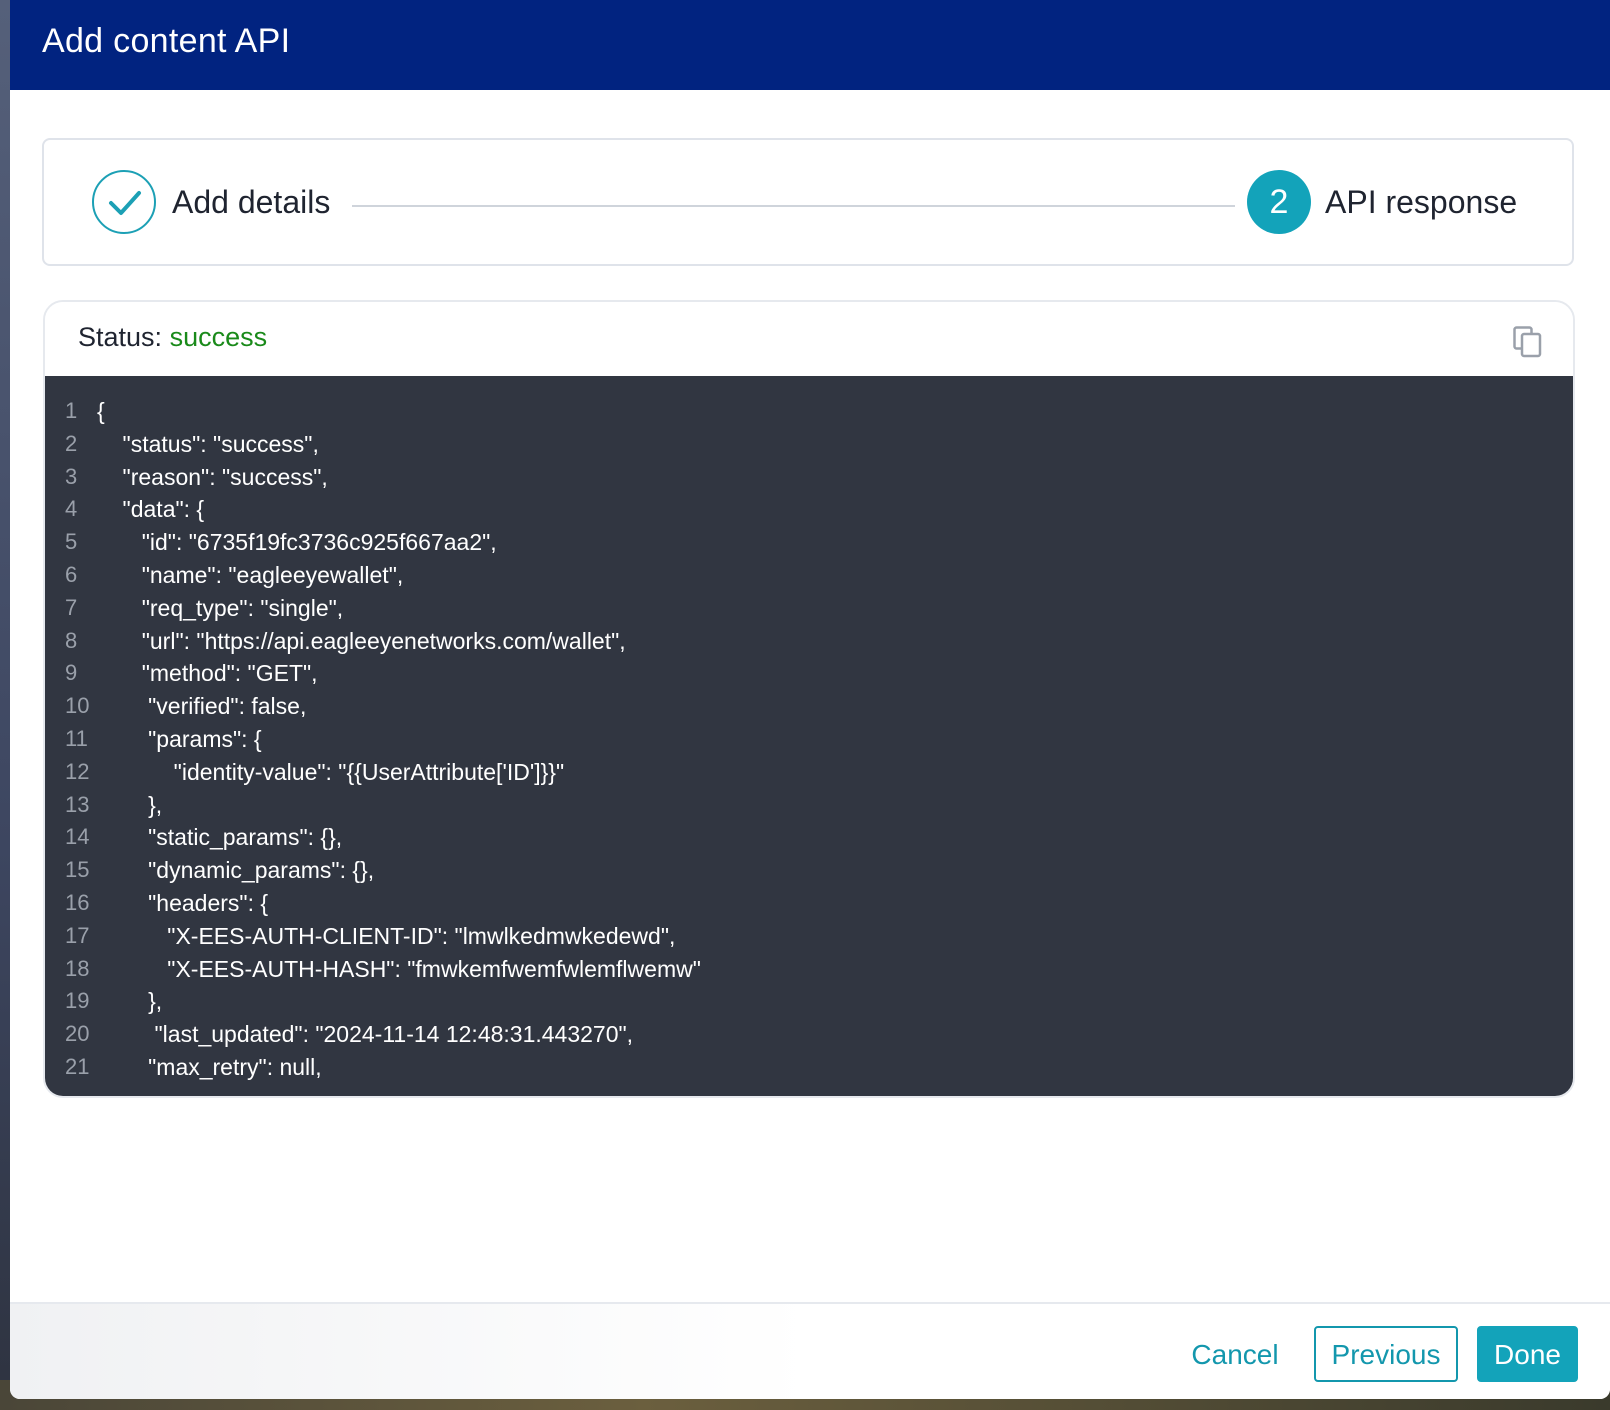 The width and height of the screenshot is (1610, 1410). I want to click on code-line: 13 },, so click(809, 808).